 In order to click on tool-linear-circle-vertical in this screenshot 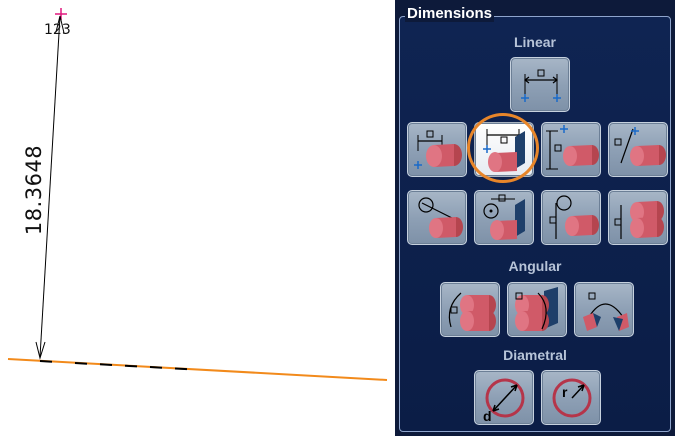, I will do `click(571, 217)`.